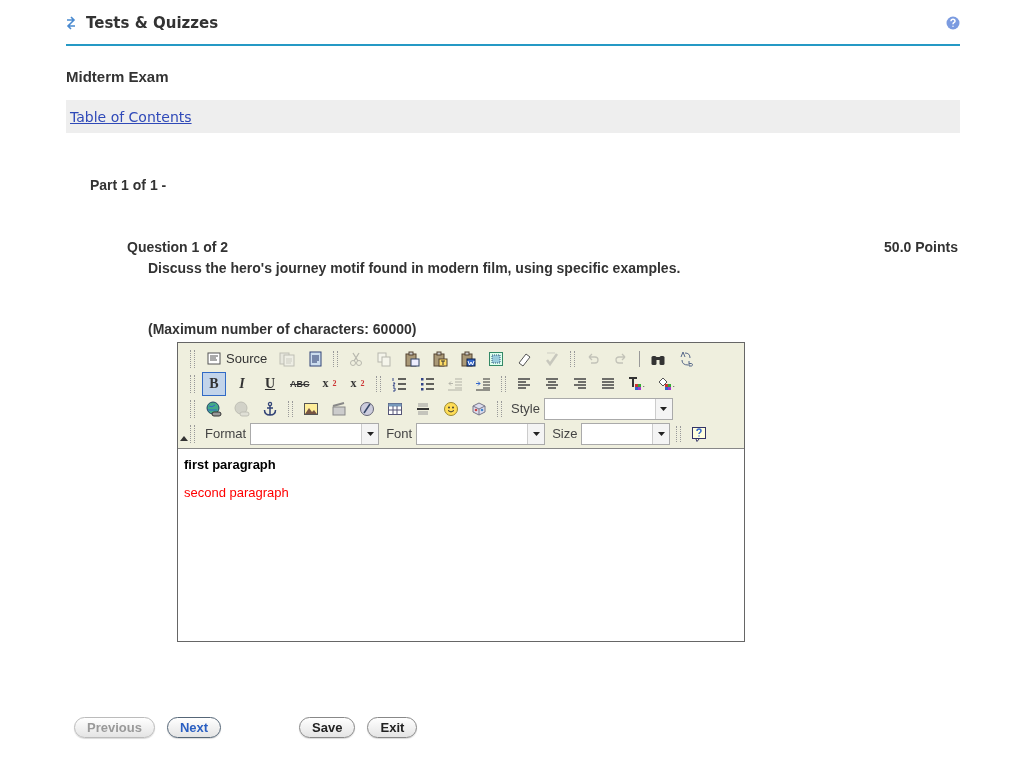  Describe the element at coordinates (311, 408) in the screenshot. I see `image-icon` at that location.